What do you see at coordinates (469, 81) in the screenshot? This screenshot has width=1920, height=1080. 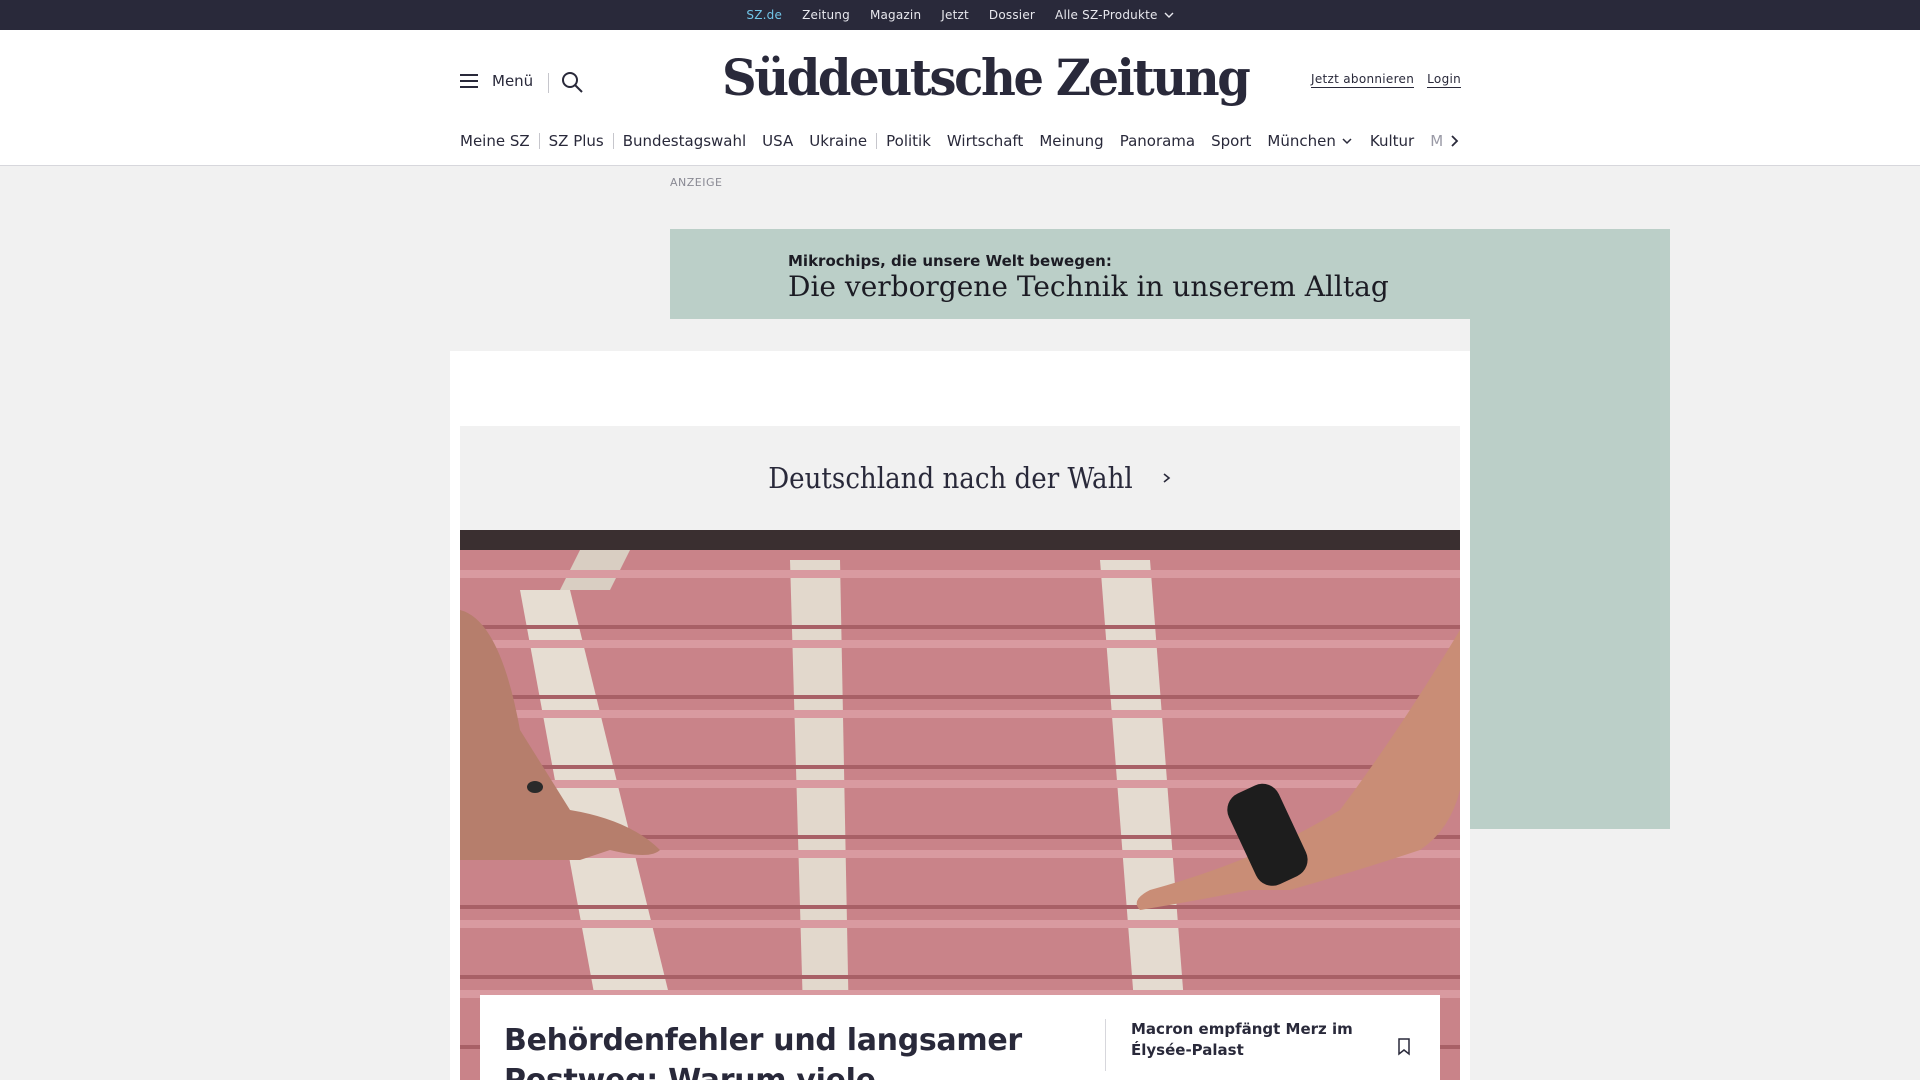 I see `hamburger-icon` at bounding box center [469, 81].